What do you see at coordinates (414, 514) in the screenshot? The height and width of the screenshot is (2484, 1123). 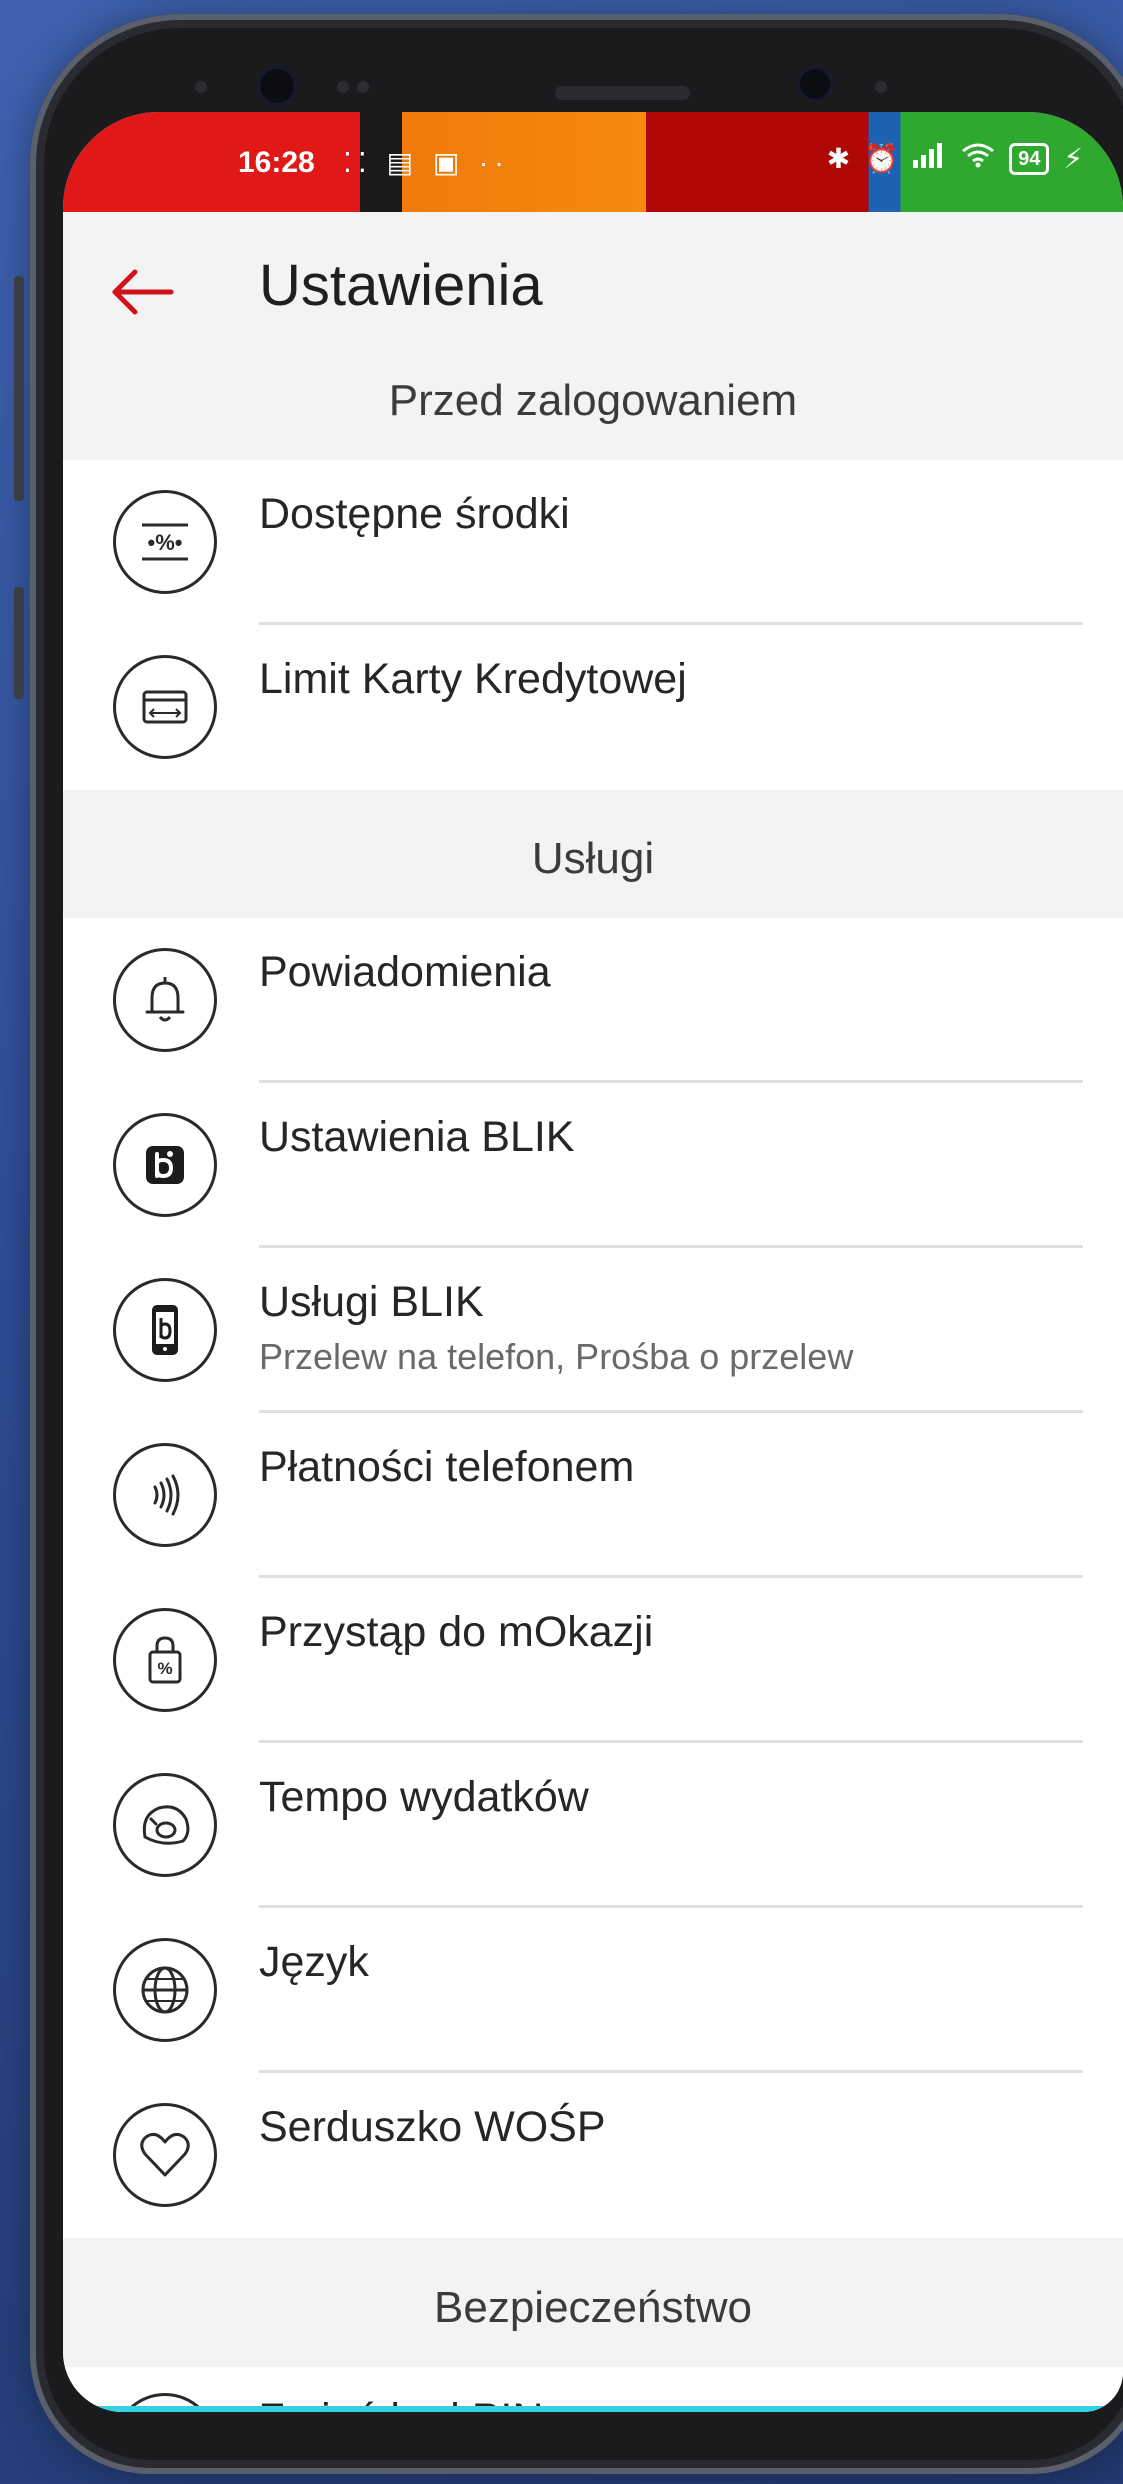 I see `settings-item-label: Dostępne środki` at bounding box center [414, 514].